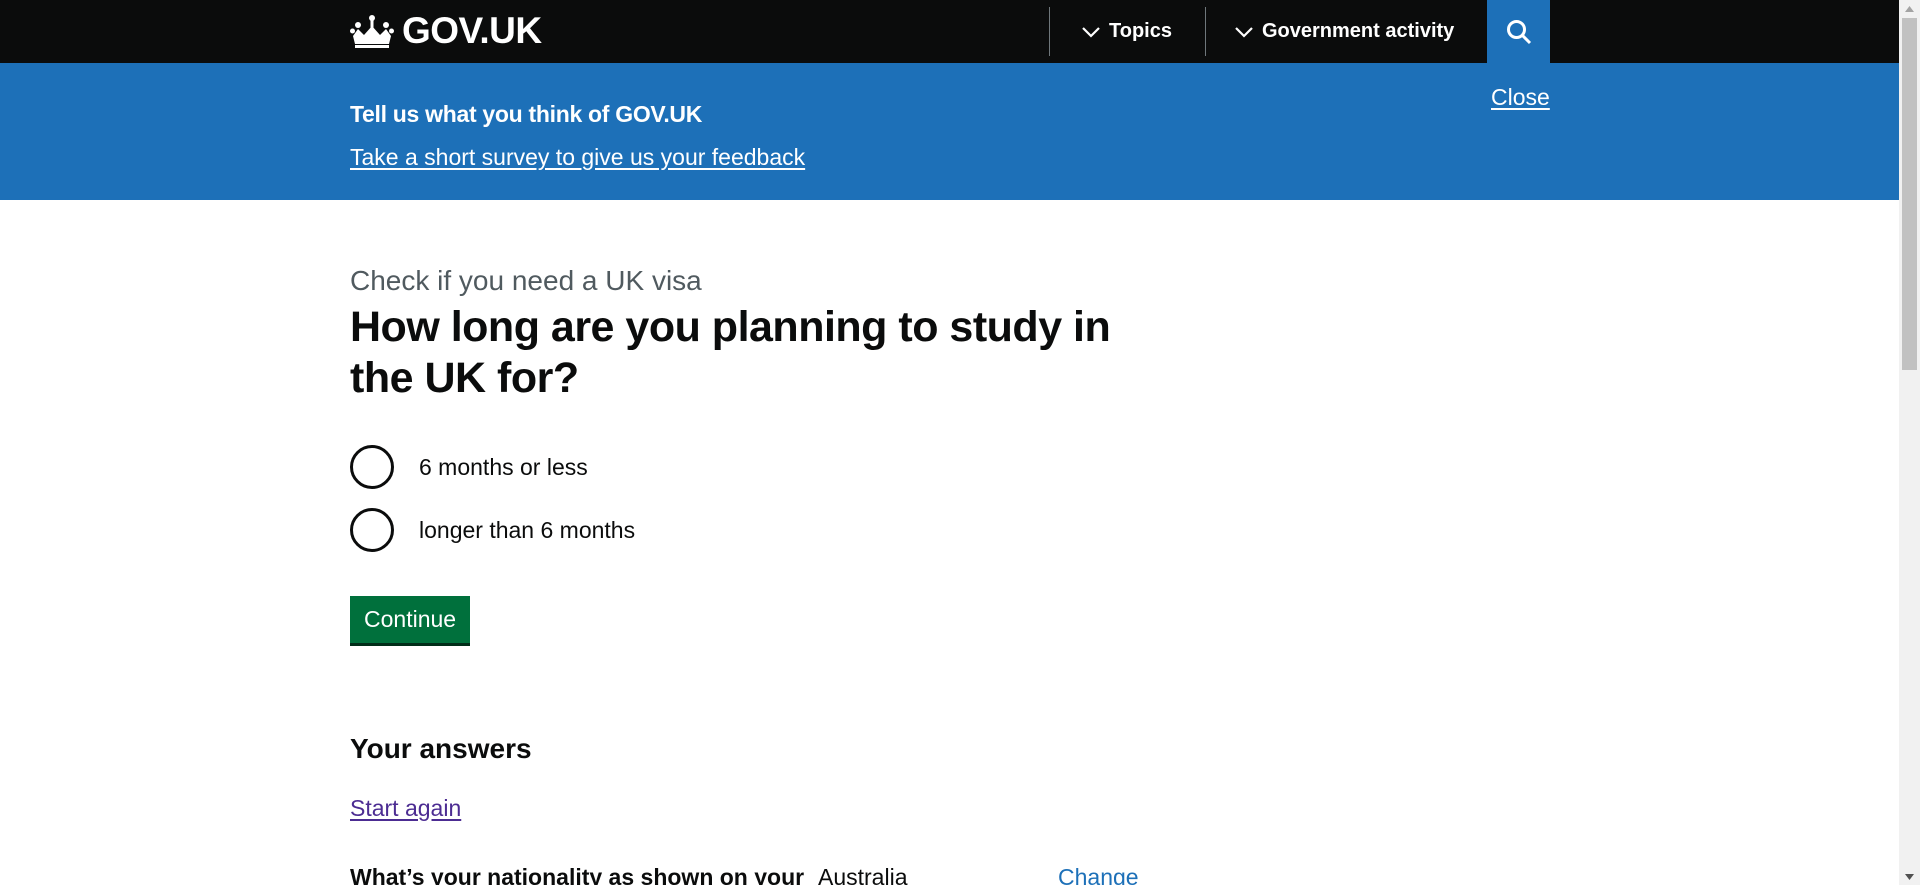 This screenshot has width=1920, height=885. Describe the element at coordinates (410, 619) in the screenshot. I see `continue-button: Continue` at that location.